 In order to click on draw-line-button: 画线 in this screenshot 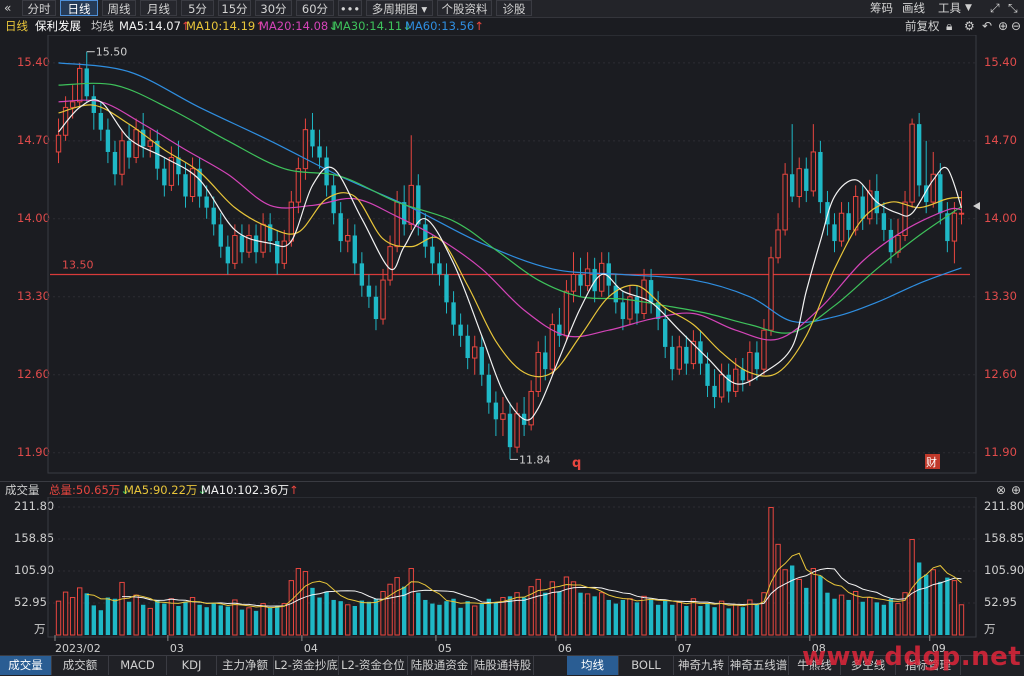, I will do `click(913, 8)`.